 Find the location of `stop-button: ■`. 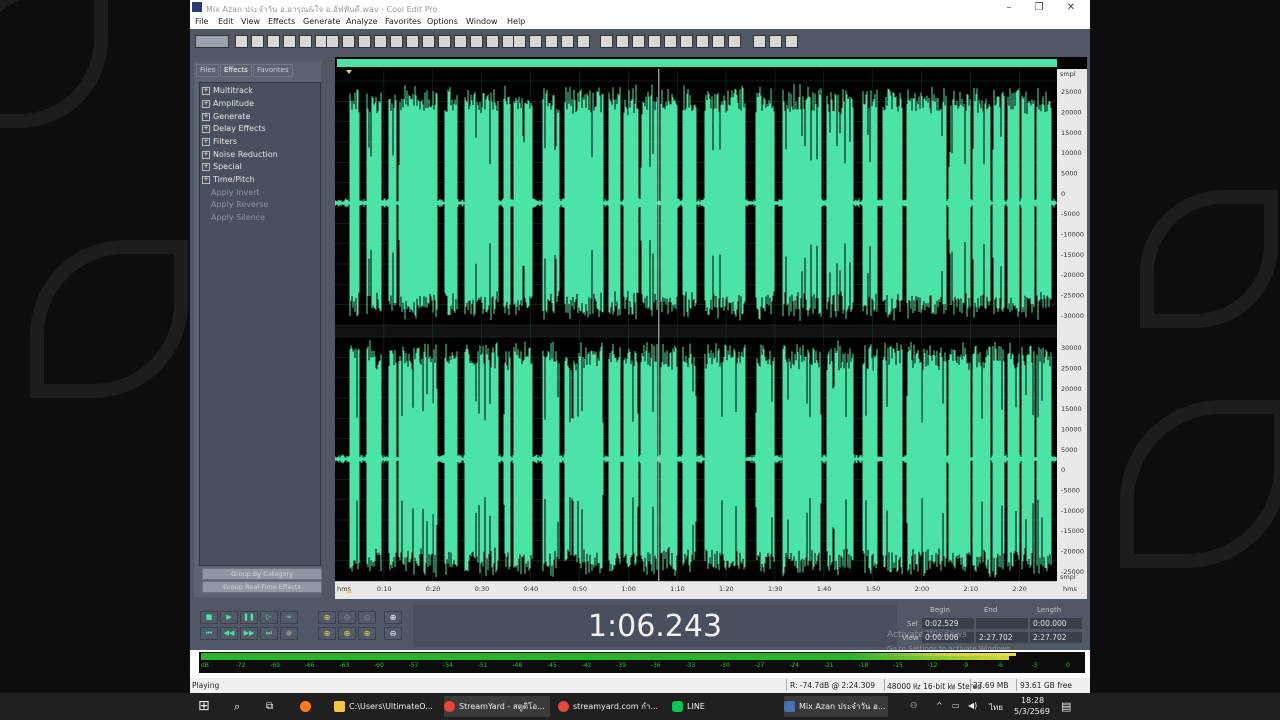

stop-button: ■ is located at coordinates (209, 617).